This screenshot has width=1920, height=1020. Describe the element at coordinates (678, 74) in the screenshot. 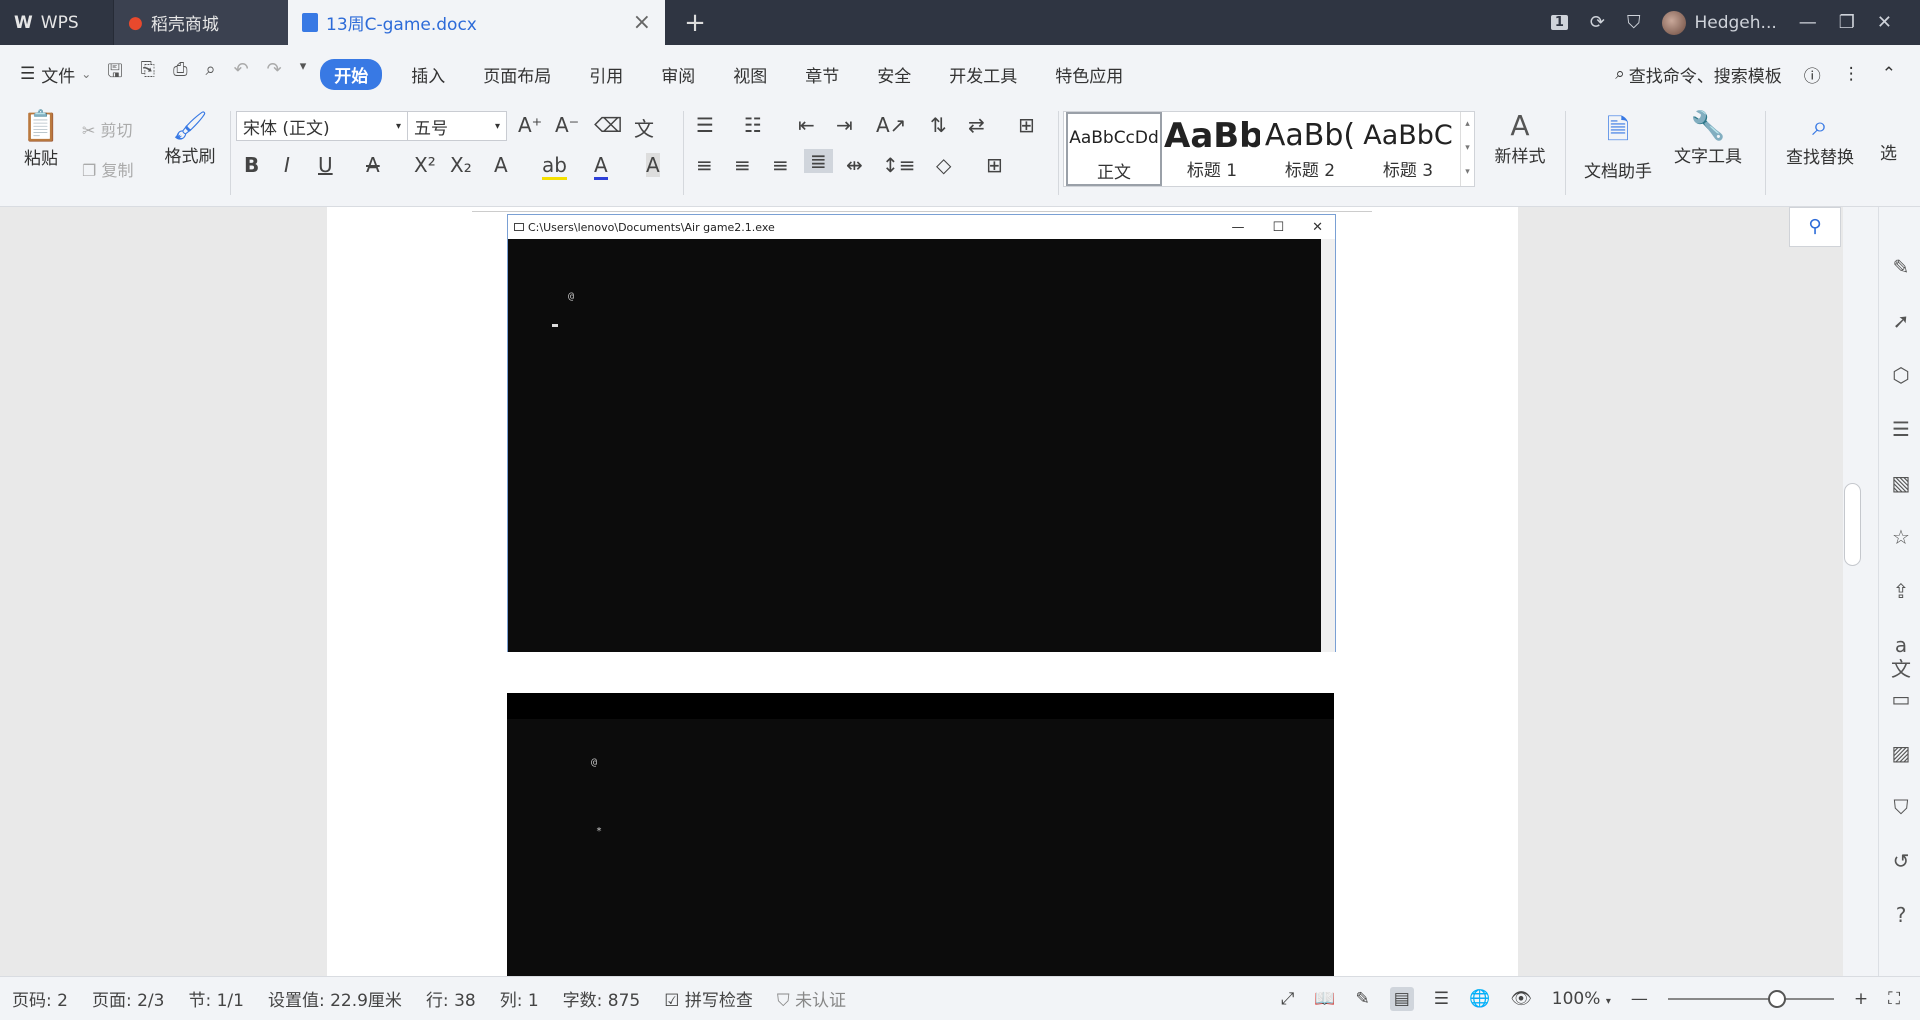

I see `menu-review: 审阅` at that location.